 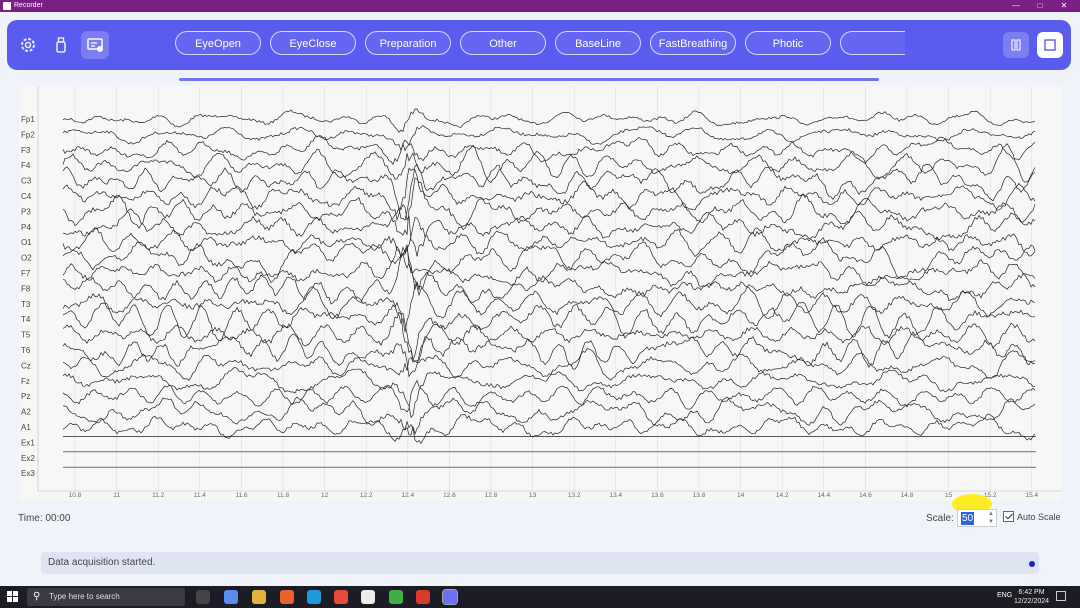 I want to click on task-view-icon, so click(x=203, y=597).